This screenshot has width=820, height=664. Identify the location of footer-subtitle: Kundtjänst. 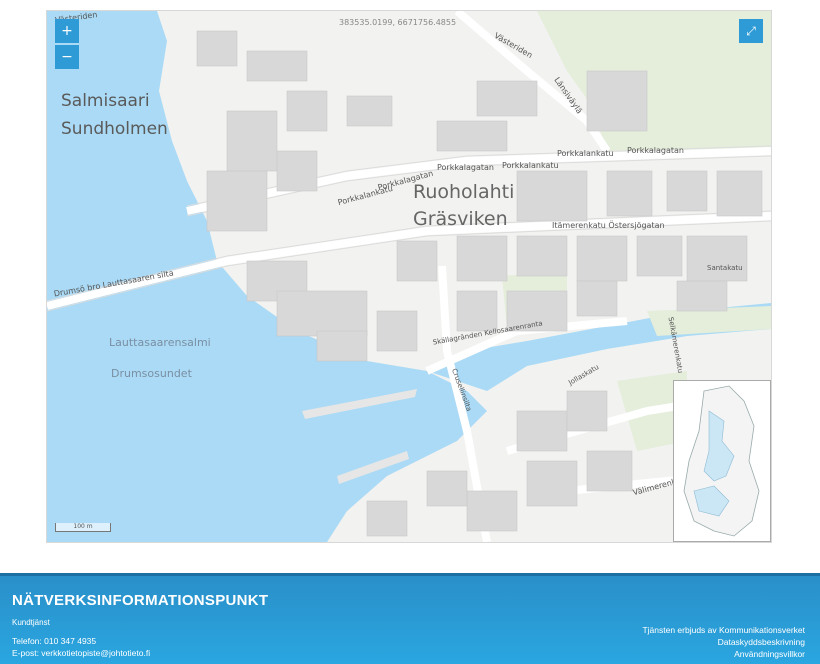
(31, 622).